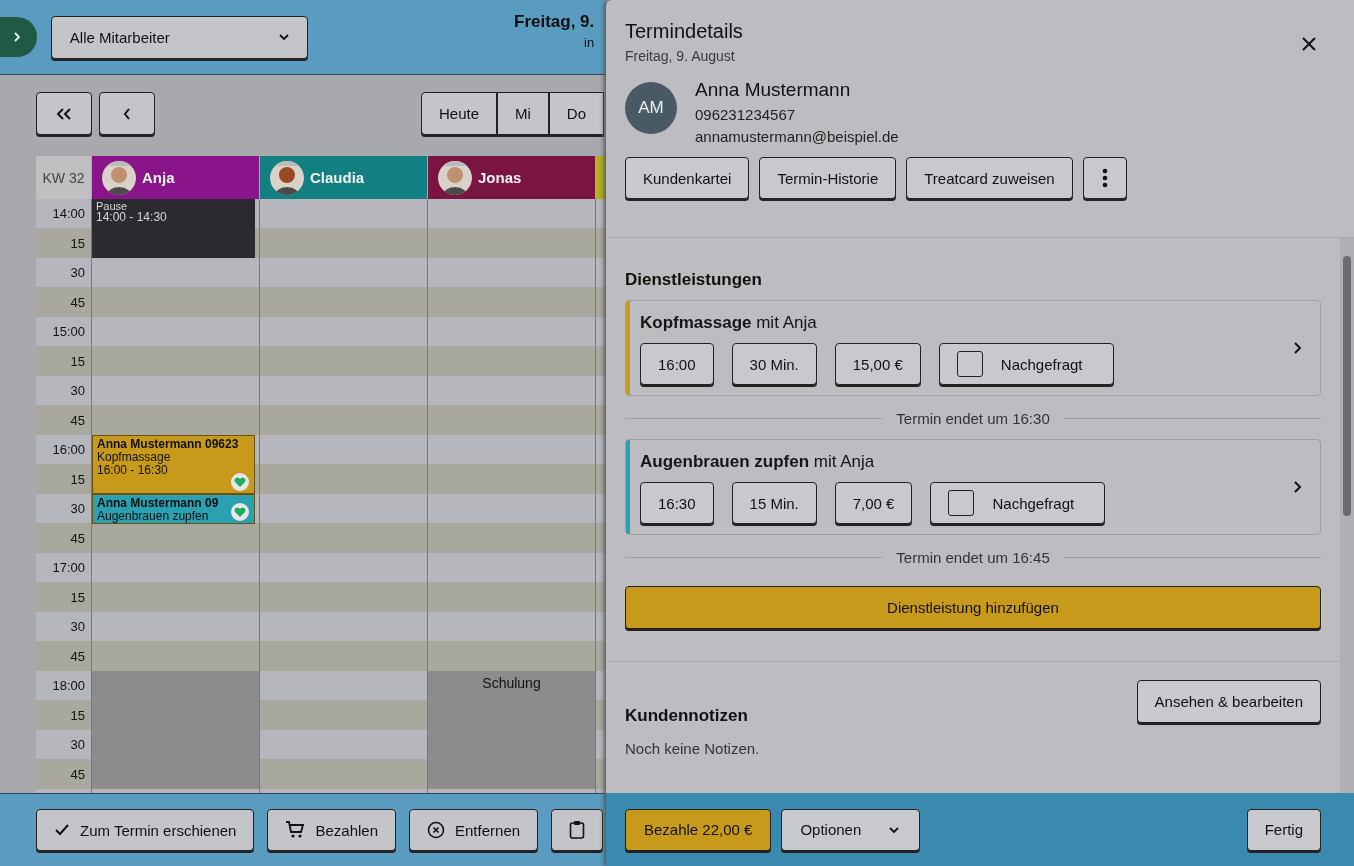  I want to click on time-label: 14:00, so click(68, 214).